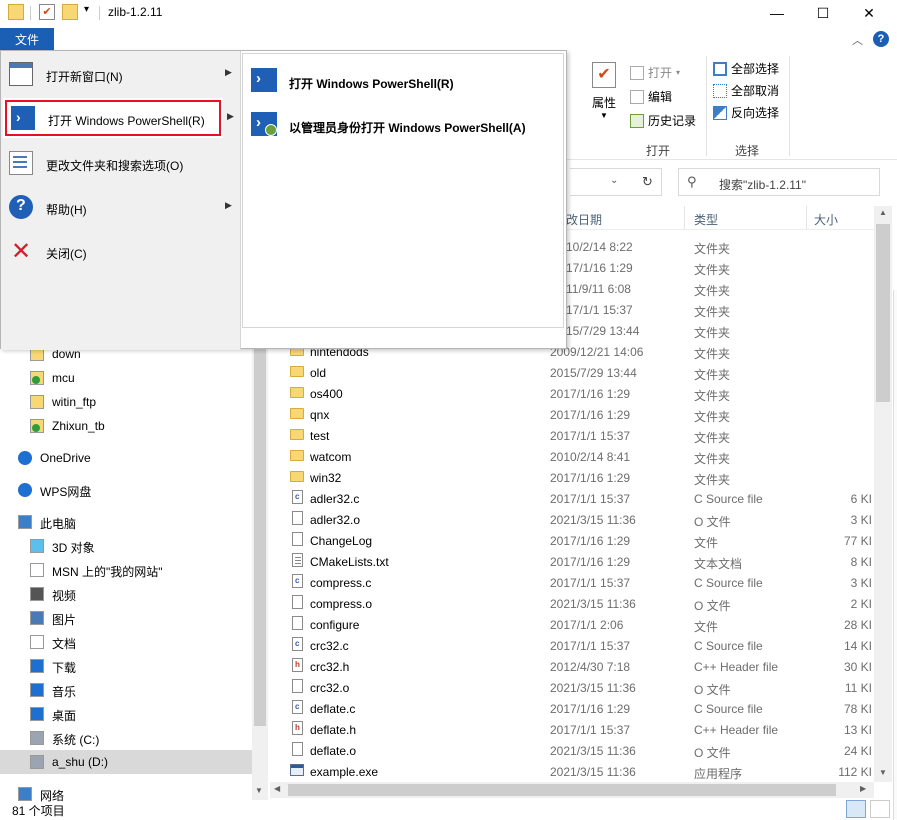 This screenshot has width=897, height=820. Describe the element at coordinates (37, 642) in the screenshot. I see `documents-icon` at that location.